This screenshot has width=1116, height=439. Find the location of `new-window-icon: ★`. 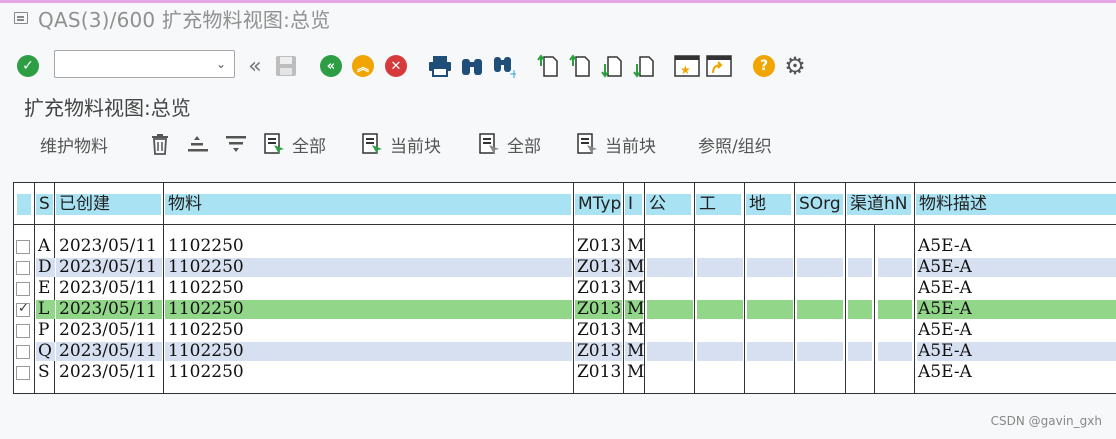

new-window-icon: ★ is located at coordinates (687, 66).